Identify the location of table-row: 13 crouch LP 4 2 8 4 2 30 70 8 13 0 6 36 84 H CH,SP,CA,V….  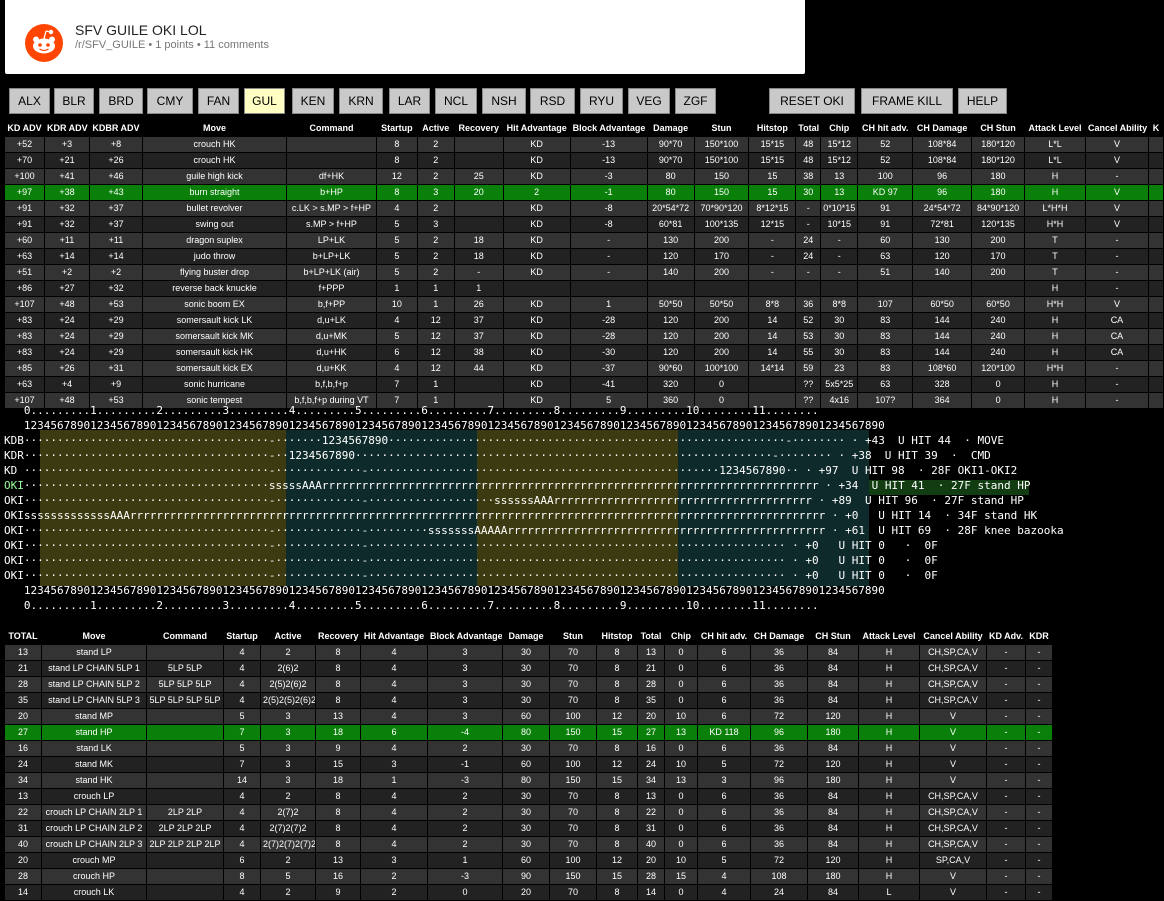
(528, 796).